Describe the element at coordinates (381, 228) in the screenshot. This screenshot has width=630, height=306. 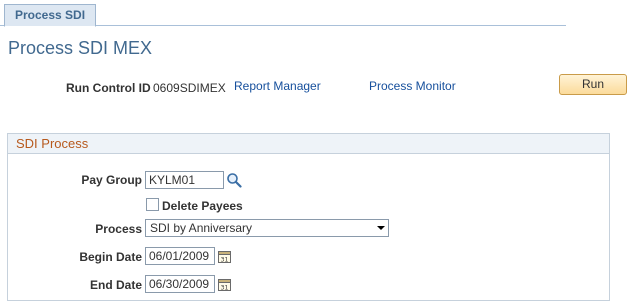
I see `chevron-down-icon` at that location.